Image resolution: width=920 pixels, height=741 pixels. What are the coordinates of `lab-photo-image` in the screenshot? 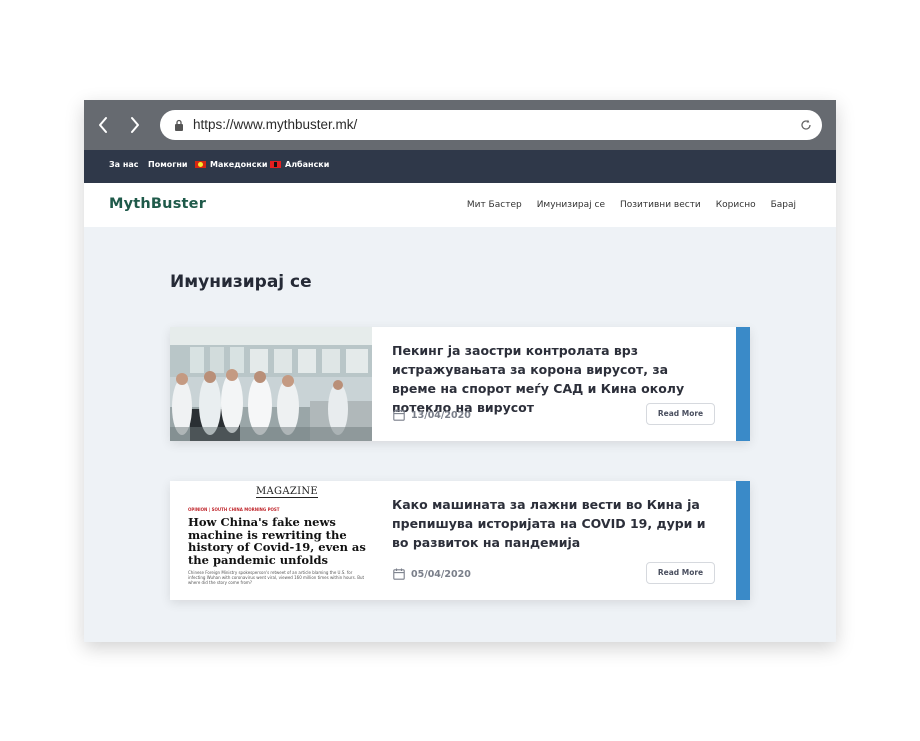 It's located at (271, 384).